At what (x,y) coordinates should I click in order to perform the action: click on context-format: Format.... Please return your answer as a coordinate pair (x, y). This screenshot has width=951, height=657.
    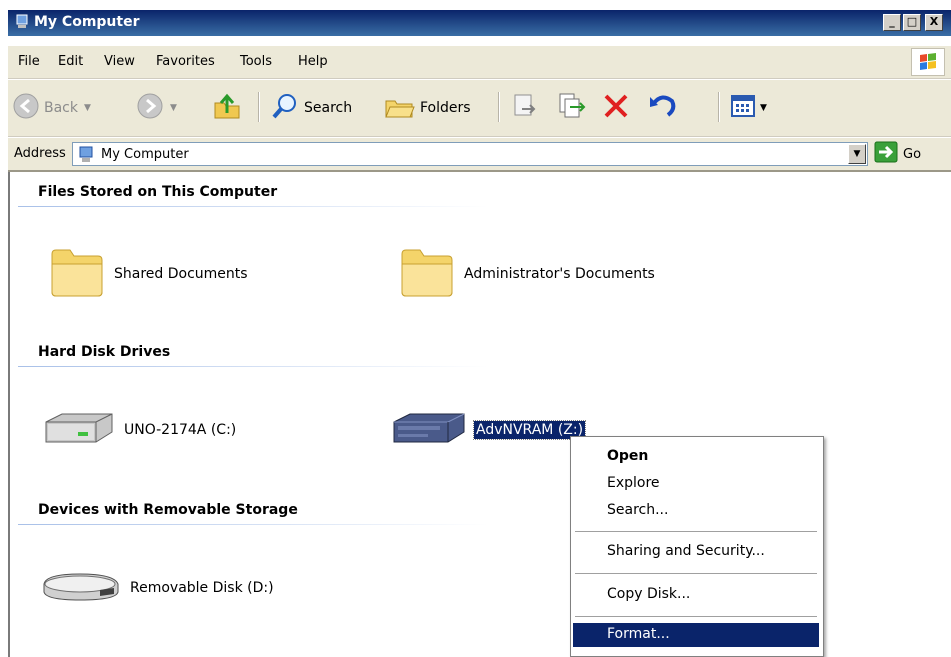
    Looking at the image, I should click on (696, 635).